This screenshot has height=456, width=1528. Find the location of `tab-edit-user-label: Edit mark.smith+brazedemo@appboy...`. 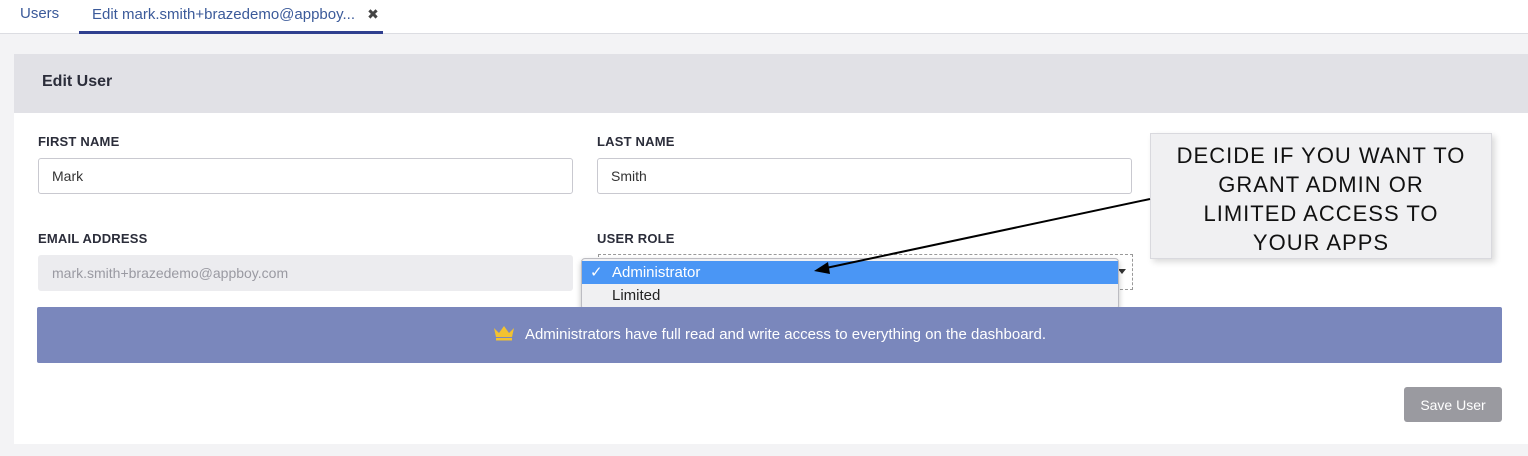

tab-edit-user-label: Edit mark.smith+brazedemo@appboy... is located at coordinates (223, 14).